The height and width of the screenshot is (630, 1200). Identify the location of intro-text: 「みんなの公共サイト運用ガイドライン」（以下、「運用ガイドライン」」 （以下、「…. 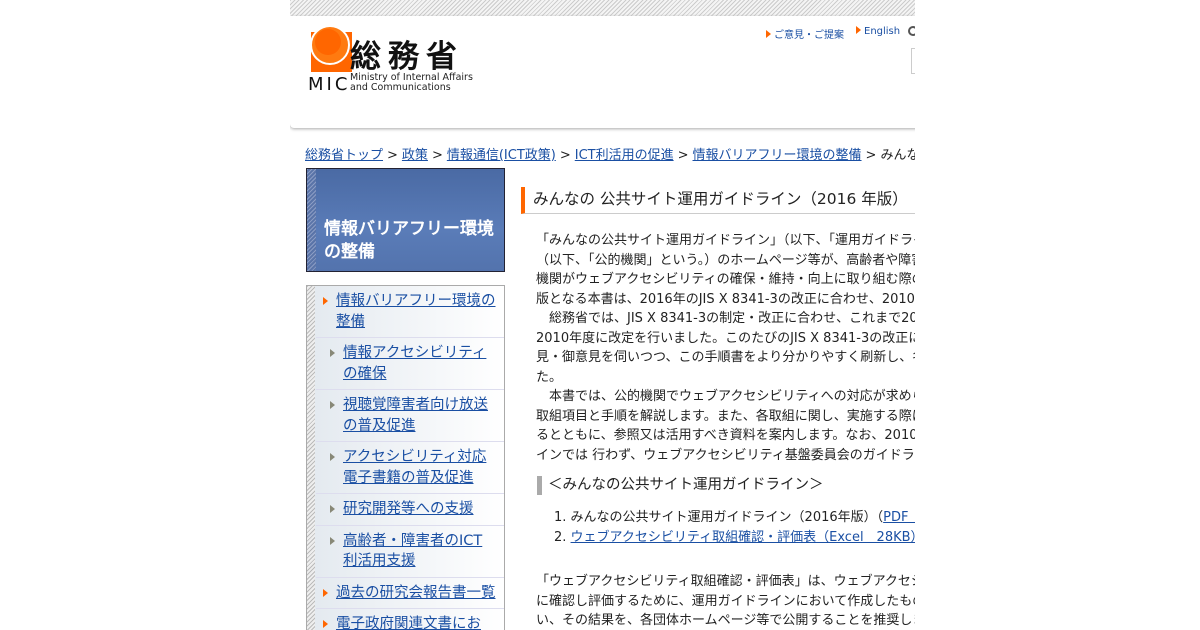
(725, 348).